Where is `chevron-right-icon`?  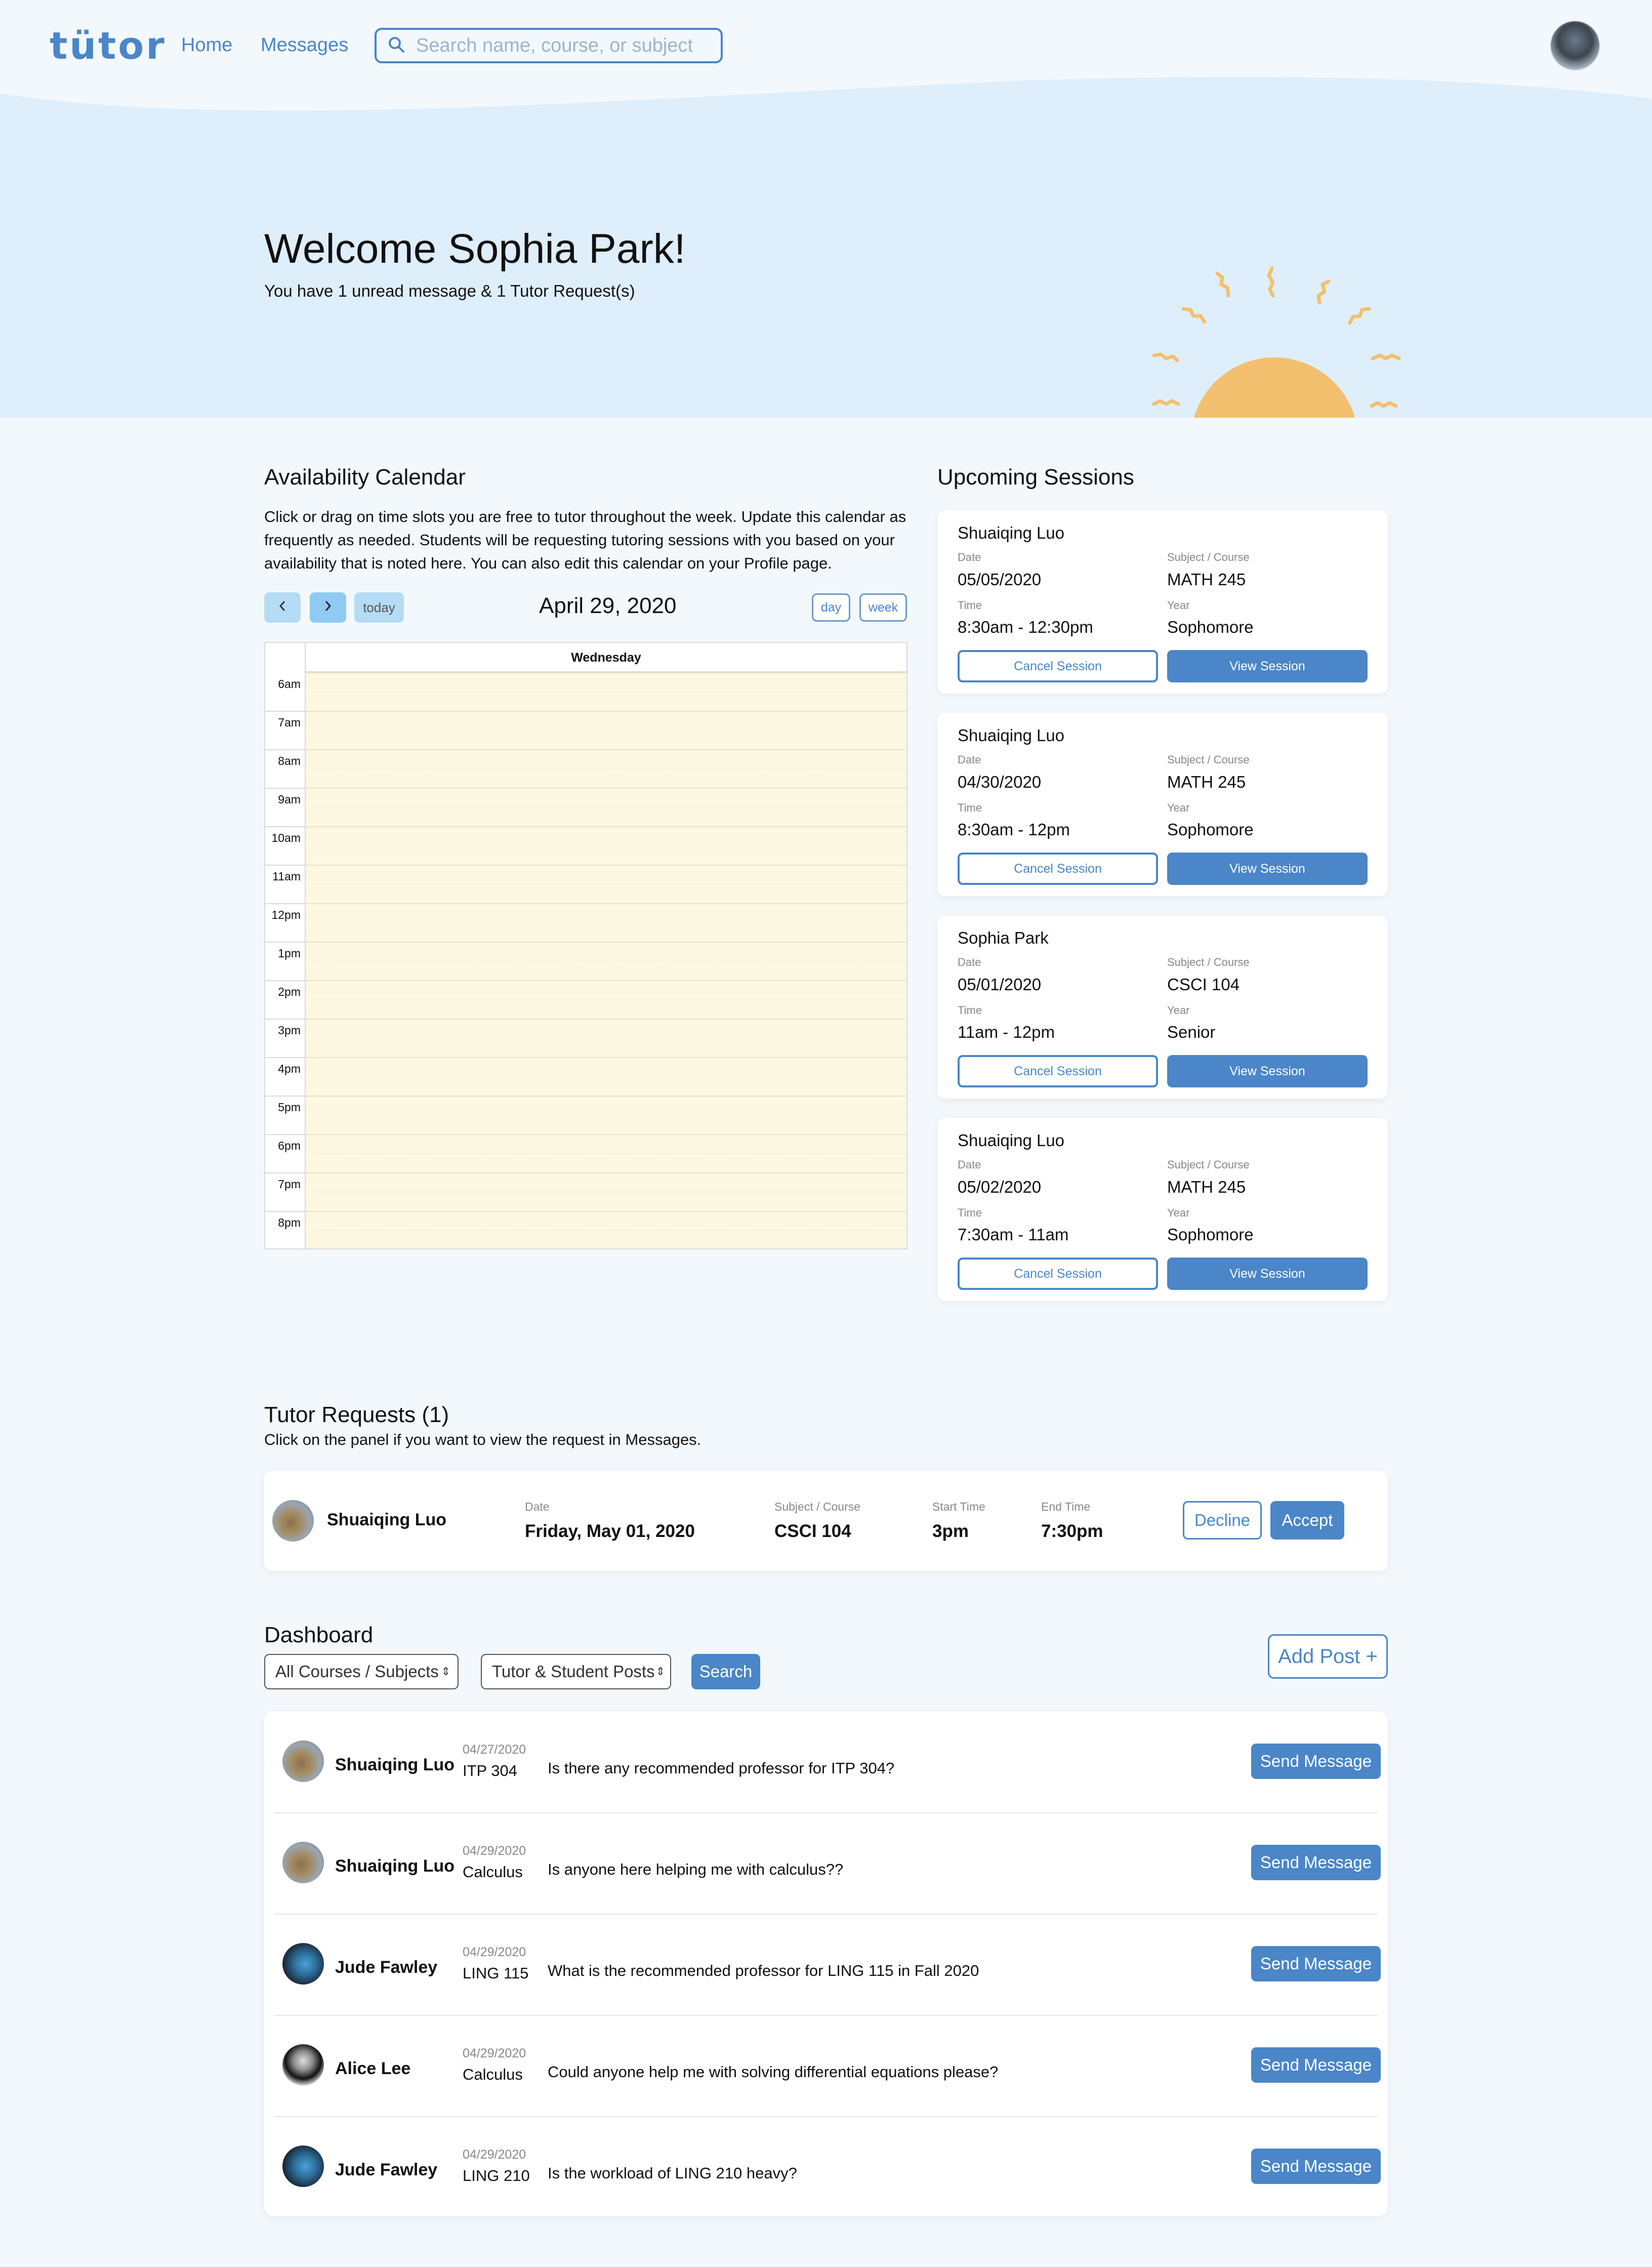
chevron-right-icon is located at coordinates (328, 608).